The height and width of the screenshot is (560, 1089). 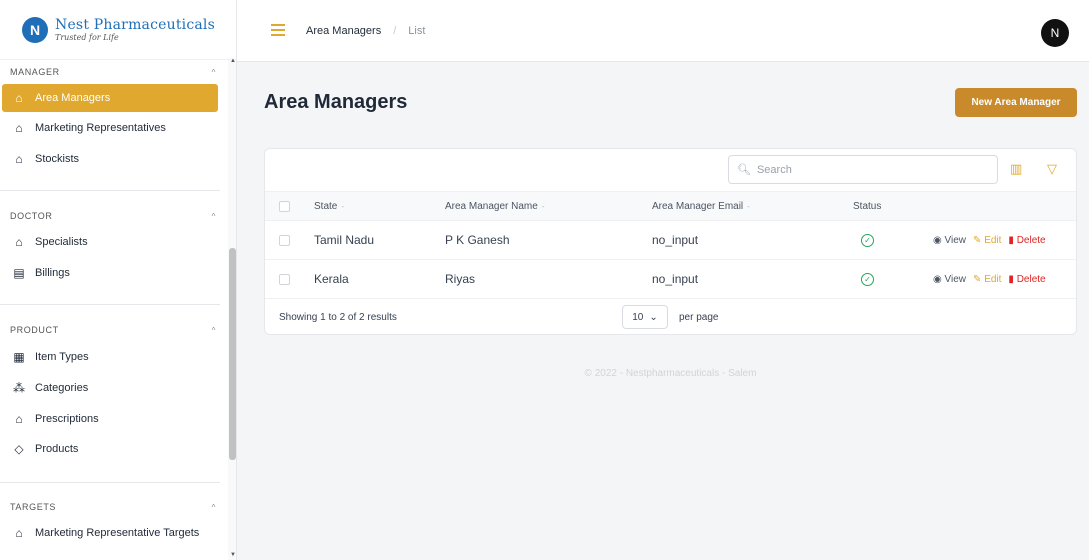 What do you see at coordinates (417, 31) in the screenshot?
I see `breadcrumb-list: List` at bounding box center [417, 31].